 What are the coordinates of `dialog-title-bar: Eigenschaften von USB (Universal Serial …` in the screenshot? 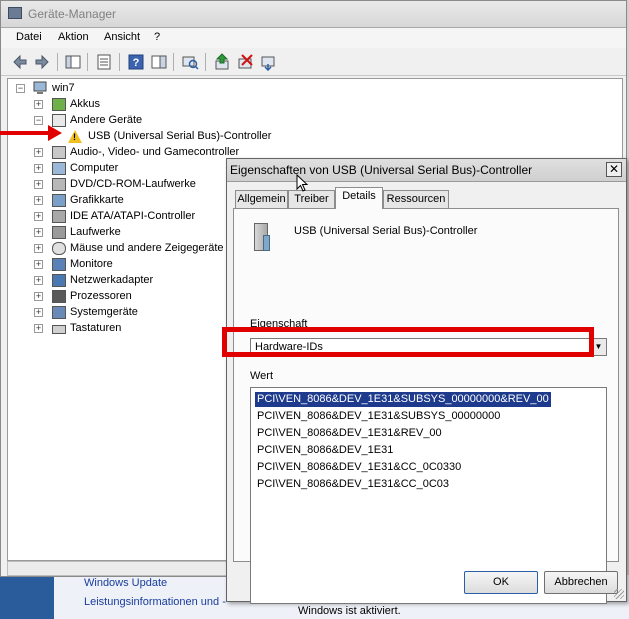 It's located at (426, 170).